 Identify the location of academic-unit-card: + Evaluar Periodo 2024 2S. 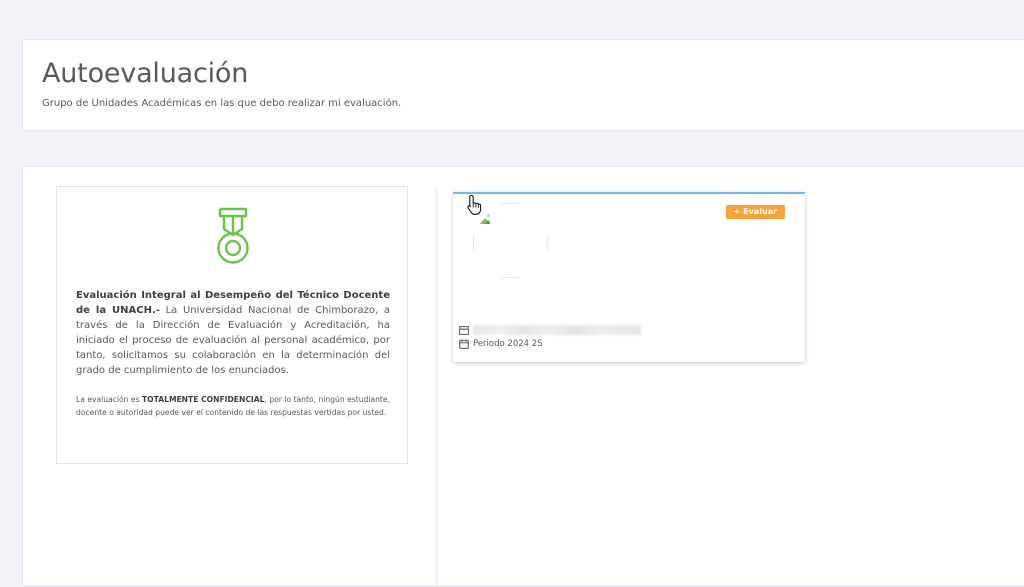
(629, 277).